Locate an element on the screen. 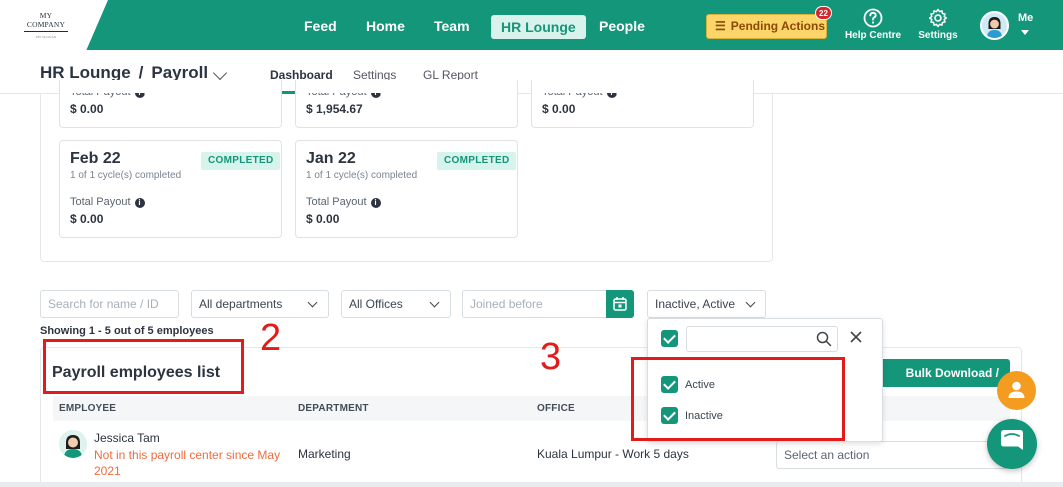  dropdown-search-input is located at coordinates (762, 339).